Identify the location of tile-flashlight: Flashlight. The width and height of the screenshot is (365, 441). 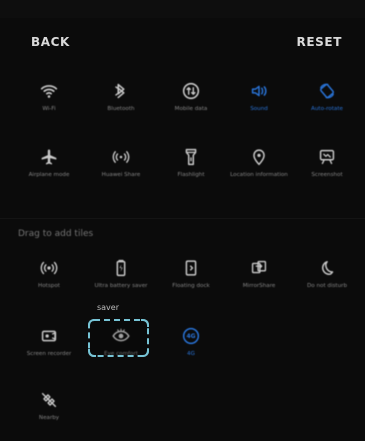
(191, 162).